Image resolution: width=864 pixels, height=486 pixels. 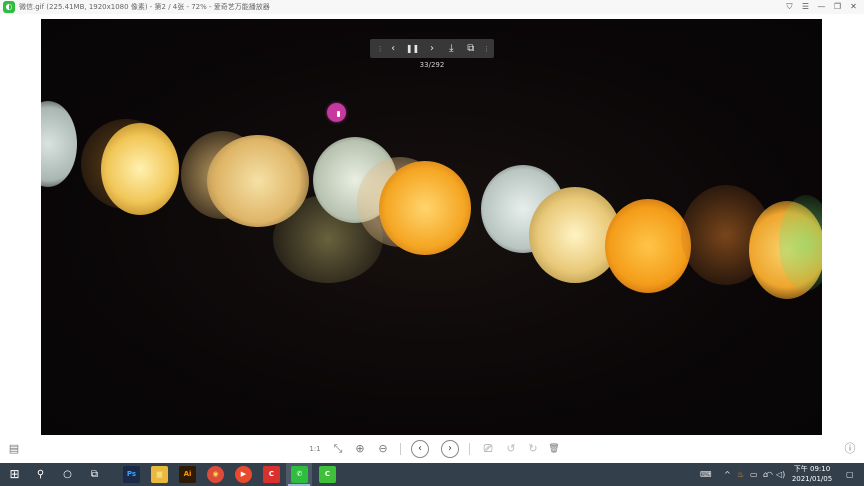 I want to click on minimize-button: —, so click(x=821, y=7).